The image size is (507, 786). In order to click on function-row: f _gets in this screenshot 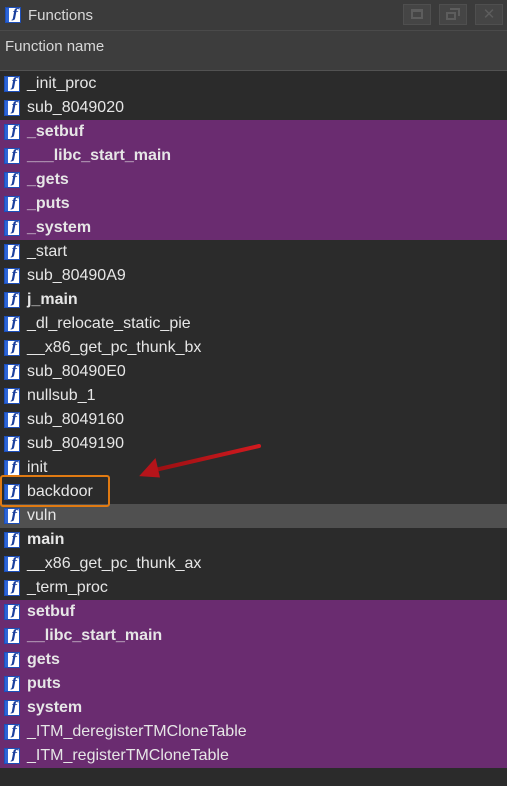, I will do `click(253, 180)`.